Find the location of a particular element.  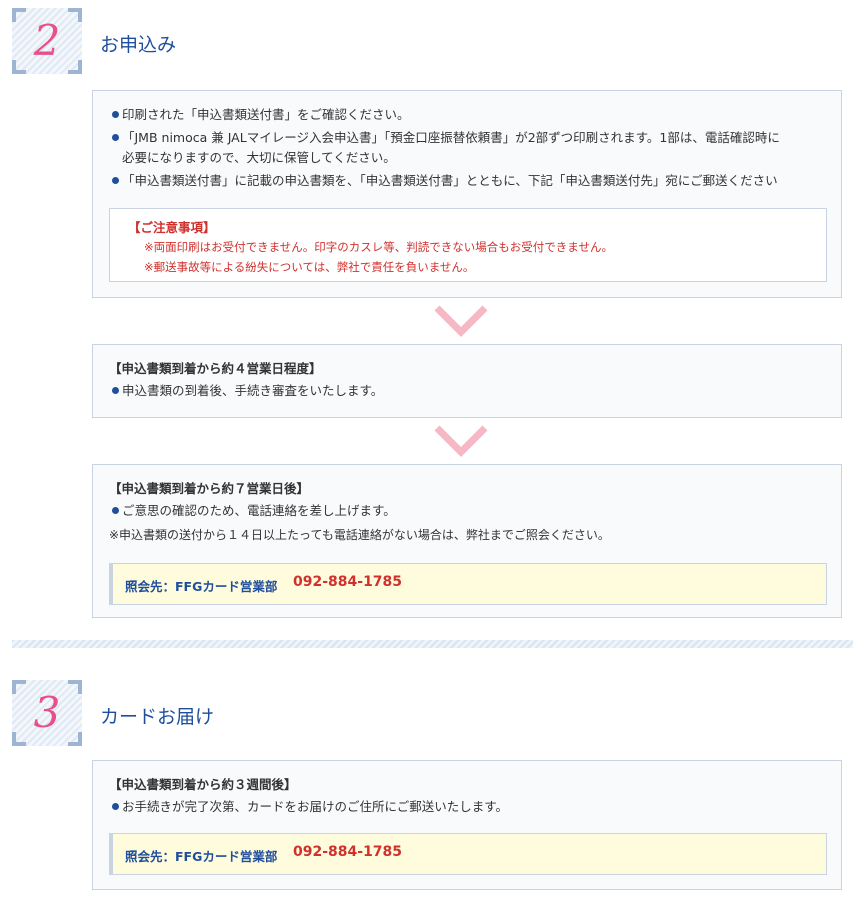

section-divider is located at coordinates (432, 644).